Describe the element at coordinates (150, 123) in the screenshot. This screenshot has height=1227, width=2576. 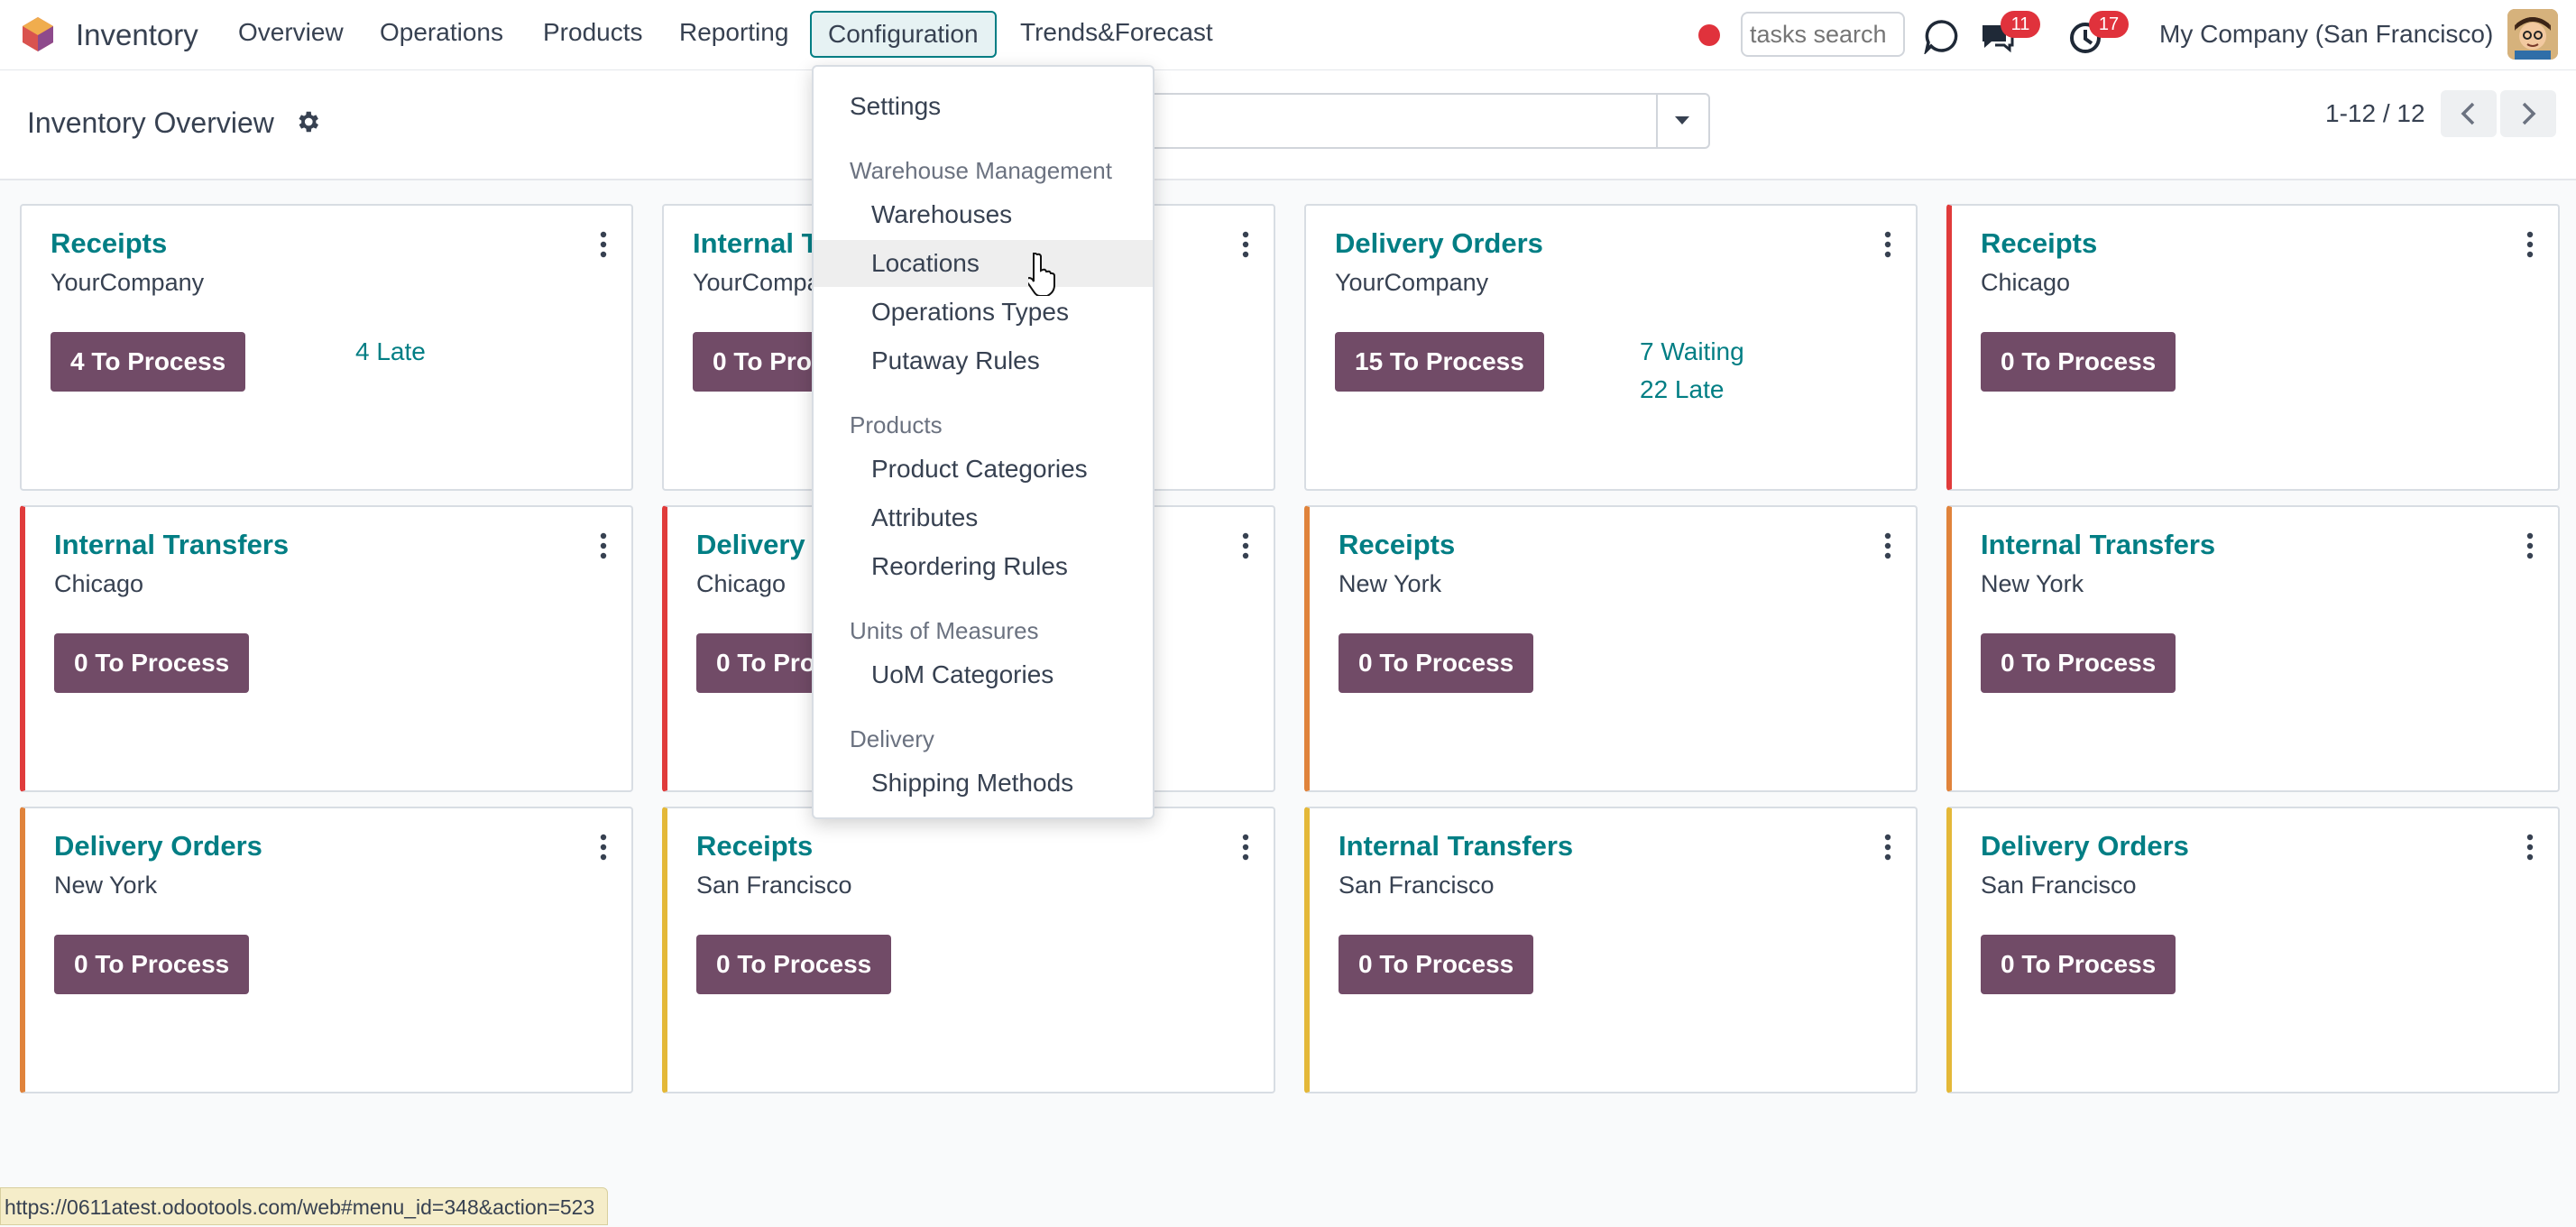
I see `page-title: Inventory Overview` at that location.